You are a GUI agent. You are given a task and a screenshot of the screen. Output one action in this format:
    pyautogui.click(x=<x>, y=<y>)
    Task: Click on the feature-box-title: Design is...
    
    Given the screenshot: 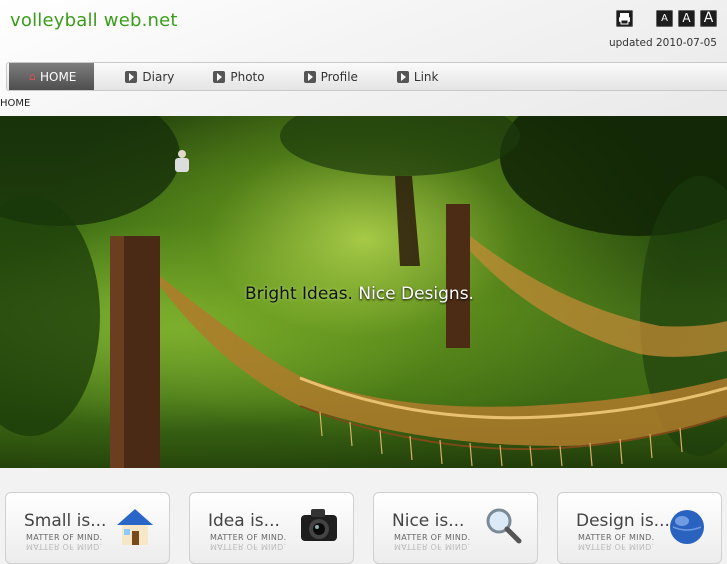 What is the action you would take?
    pyautogui.click(x=623, y=521)
    